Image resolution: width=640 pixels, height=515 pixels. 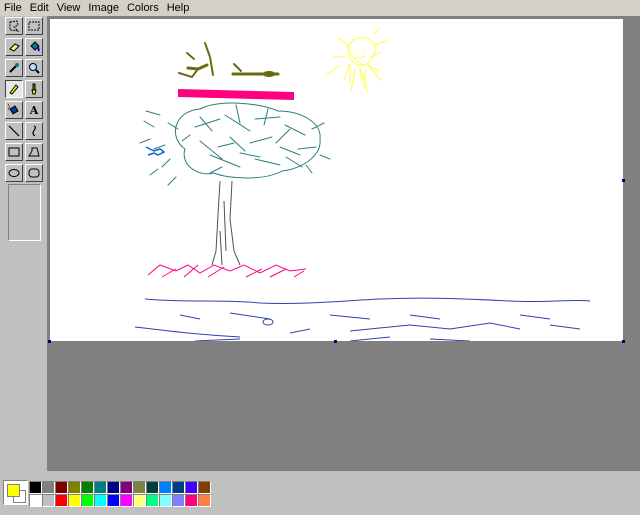 I want to click on fill-tool, so click(x=34, y=47).